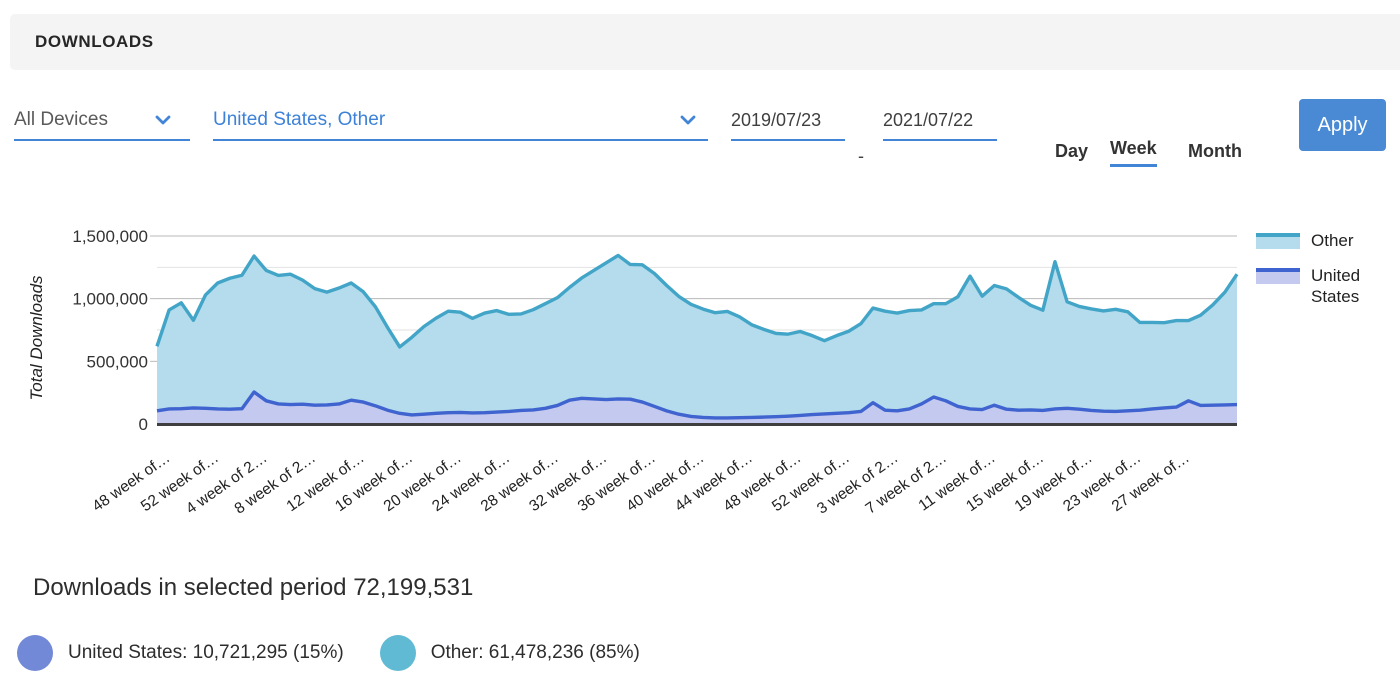  Describe the element at coordinates (253, 587) in the screenshot. I see `summary-title: Downloads in selected period 72,199,531` at that location.